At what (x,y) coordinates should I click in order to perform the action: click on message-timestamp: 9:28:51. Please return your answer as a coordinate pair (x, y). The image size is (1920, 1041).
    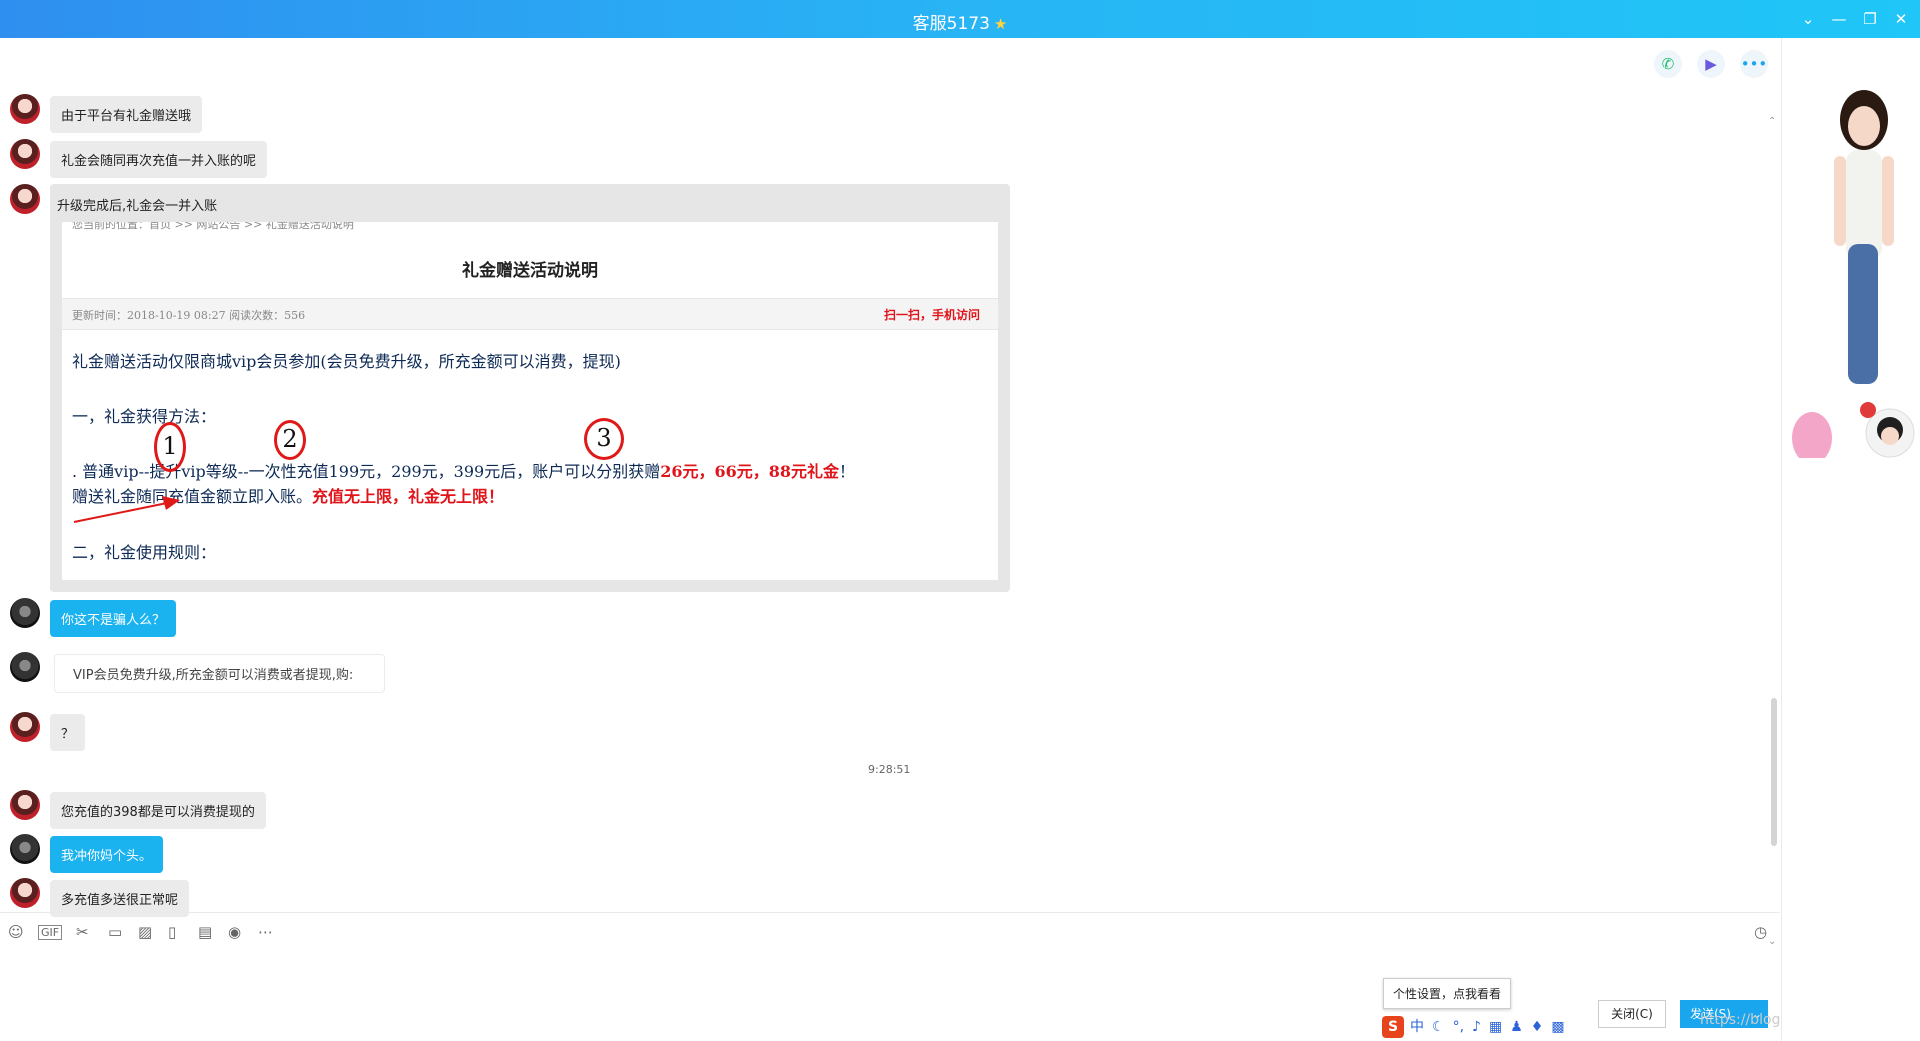
    Looking at the image, I should click on (889, 769).